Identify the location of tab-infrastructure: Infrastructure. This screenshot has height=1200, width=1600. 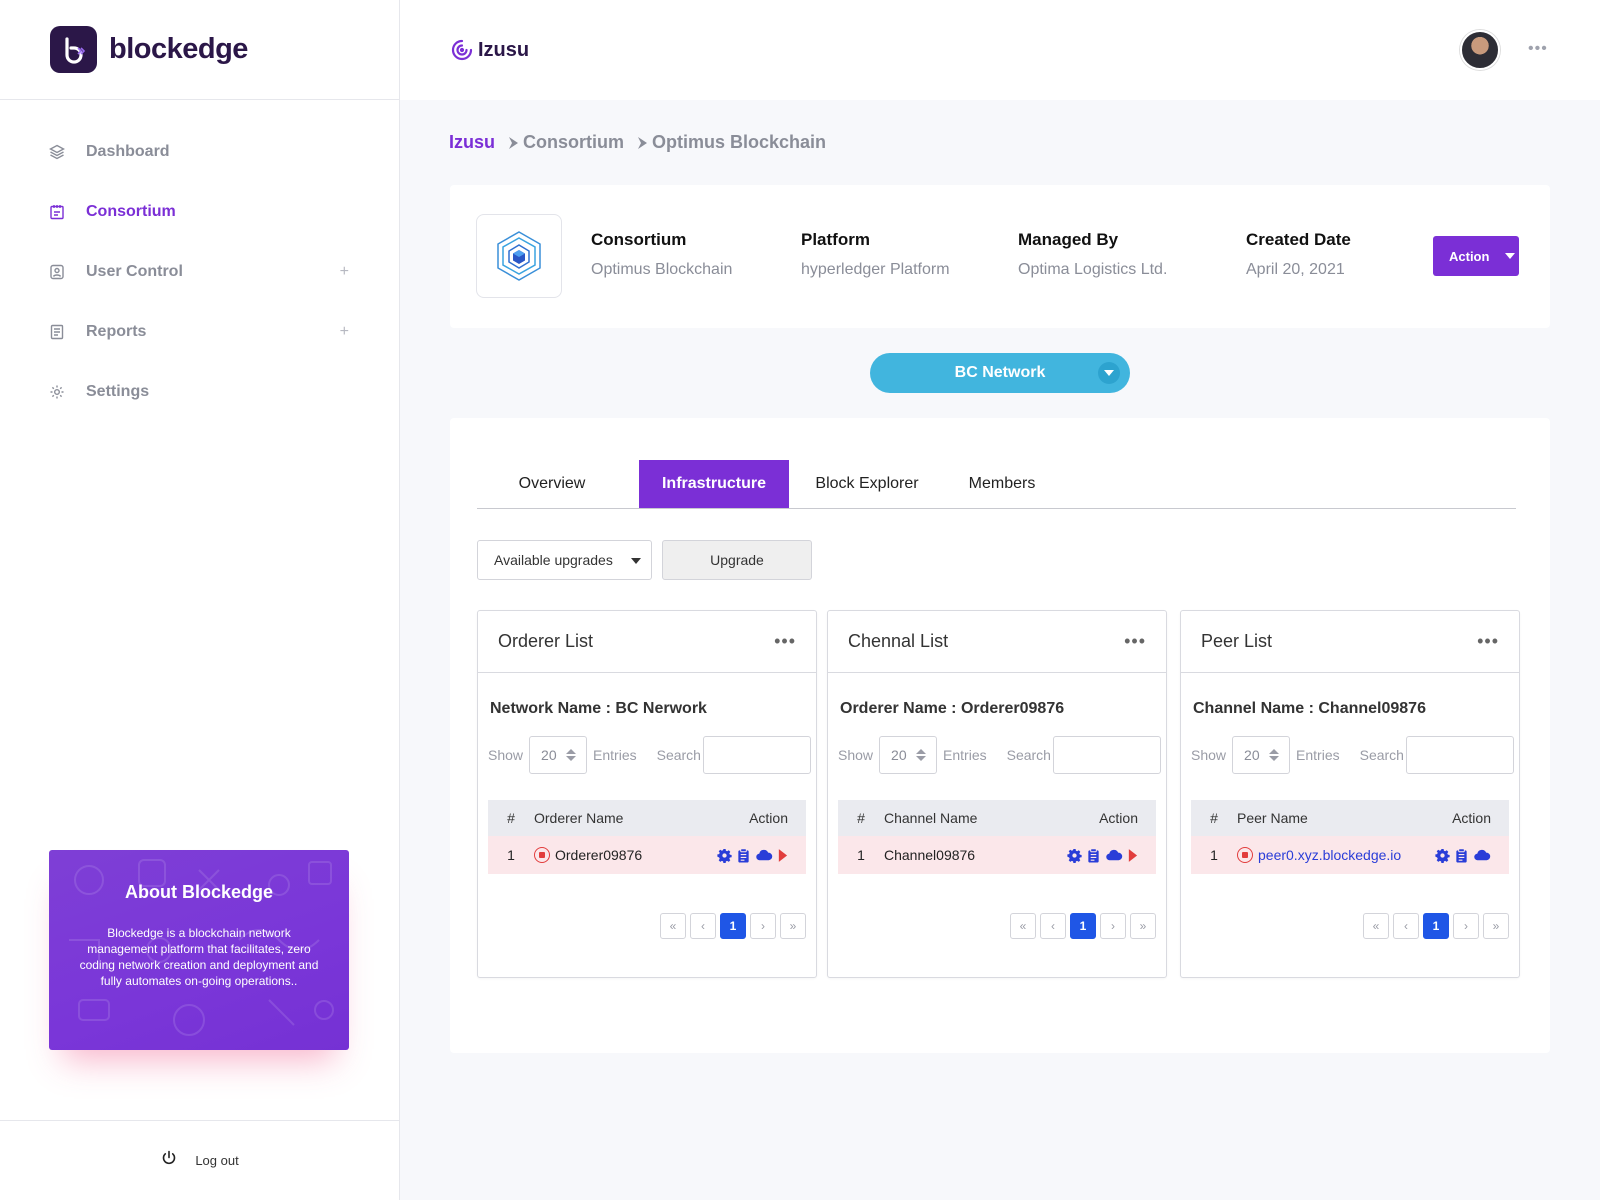
(714, 484).